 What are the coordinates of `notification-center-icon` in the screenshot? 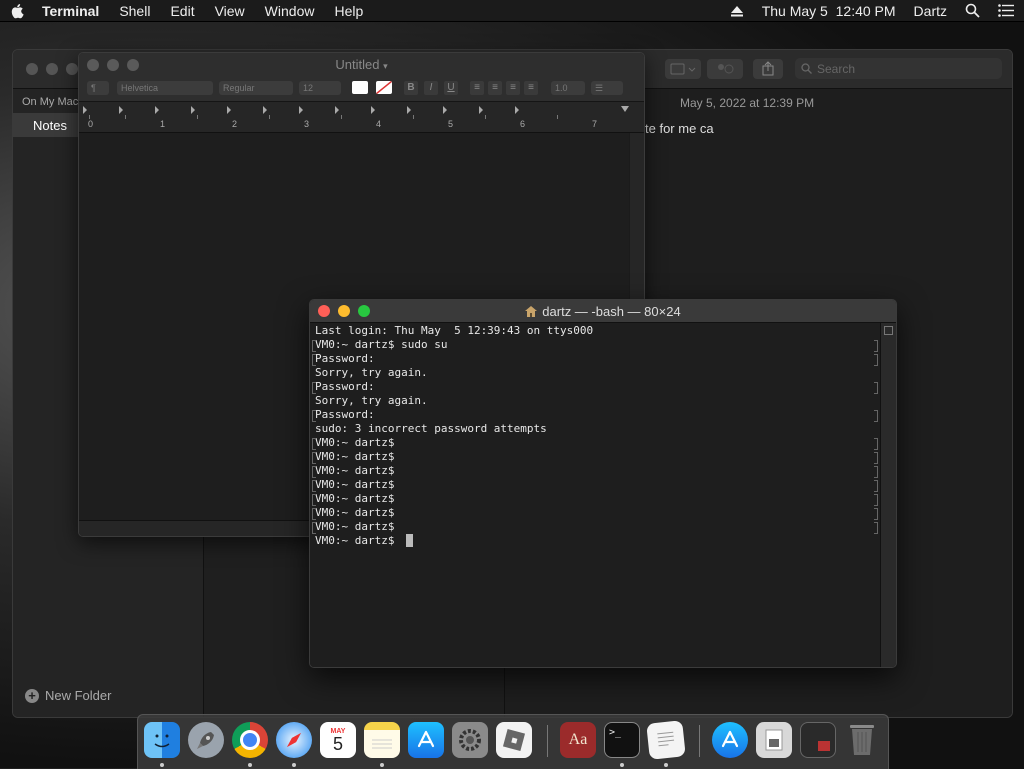 It's located at (1006, 10).